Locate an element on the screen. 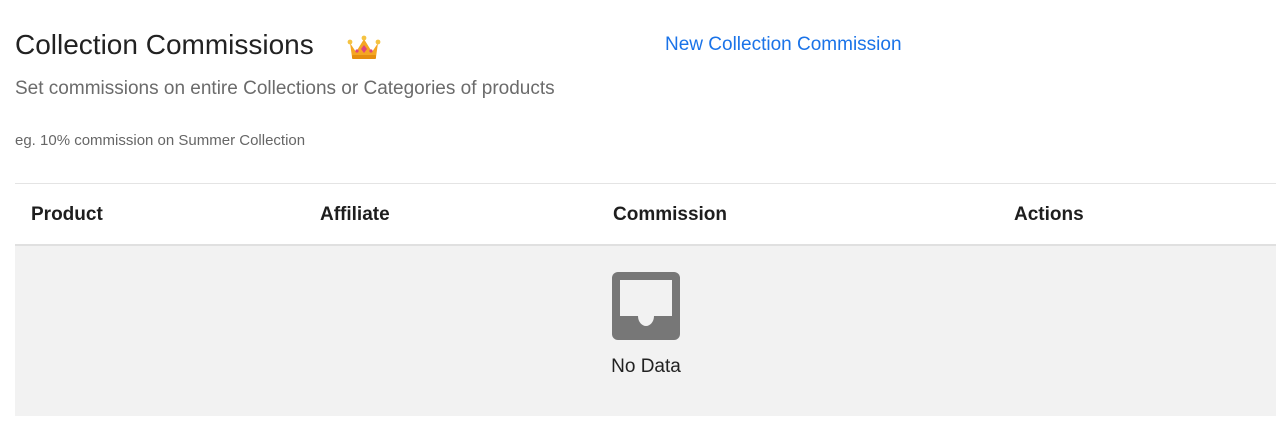 Image resolution: width=1288 pixels, height=427 pixels. new-collection-commission-link: New Collection Commission is located at coordinates (783, 45).